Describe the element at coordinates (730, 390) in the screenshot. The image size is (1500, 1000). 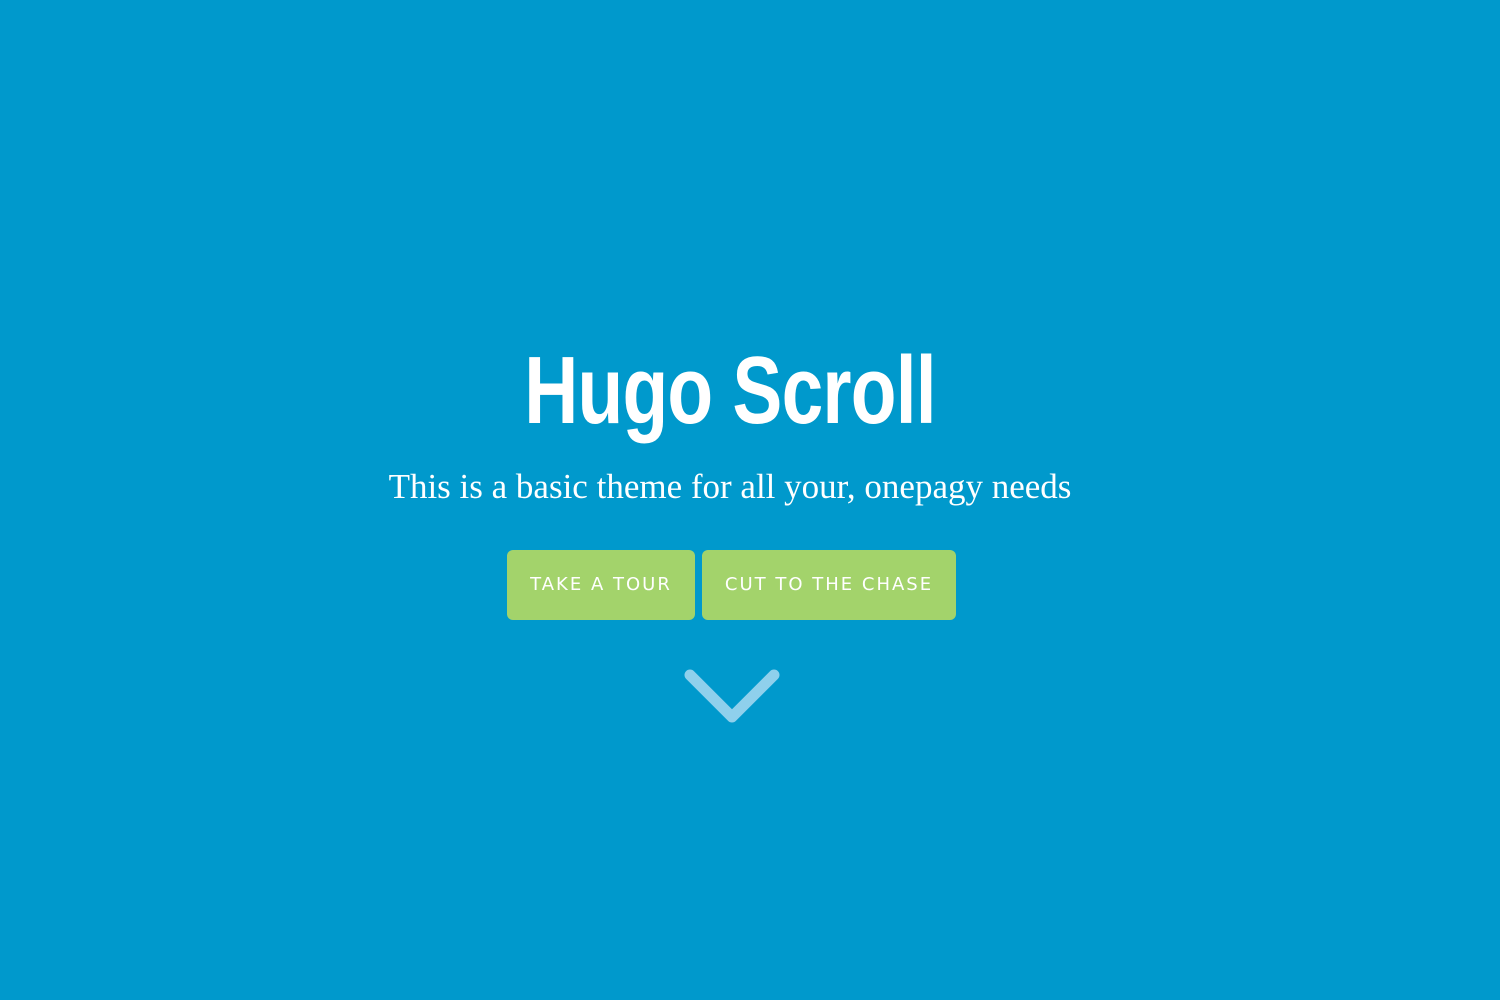
I see `site-title: Hugo Scroll` at that location.